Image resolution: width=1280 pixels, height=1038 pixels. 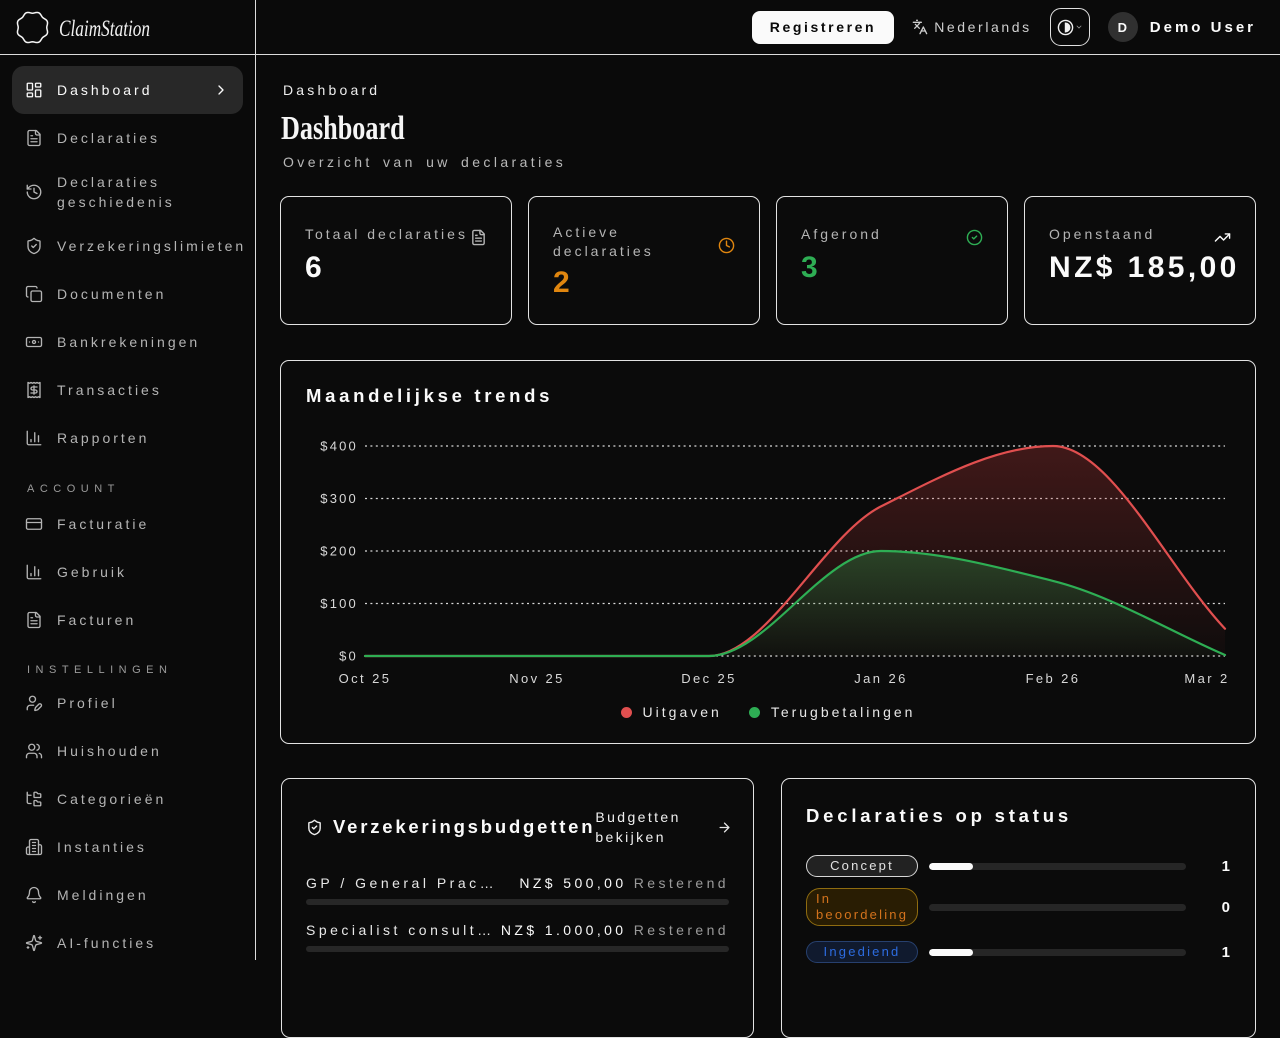 What do you see at coordinates (880, 678) in the screenshot?
I see `svg-text: Jan 26` at bounding box center [880, 678].